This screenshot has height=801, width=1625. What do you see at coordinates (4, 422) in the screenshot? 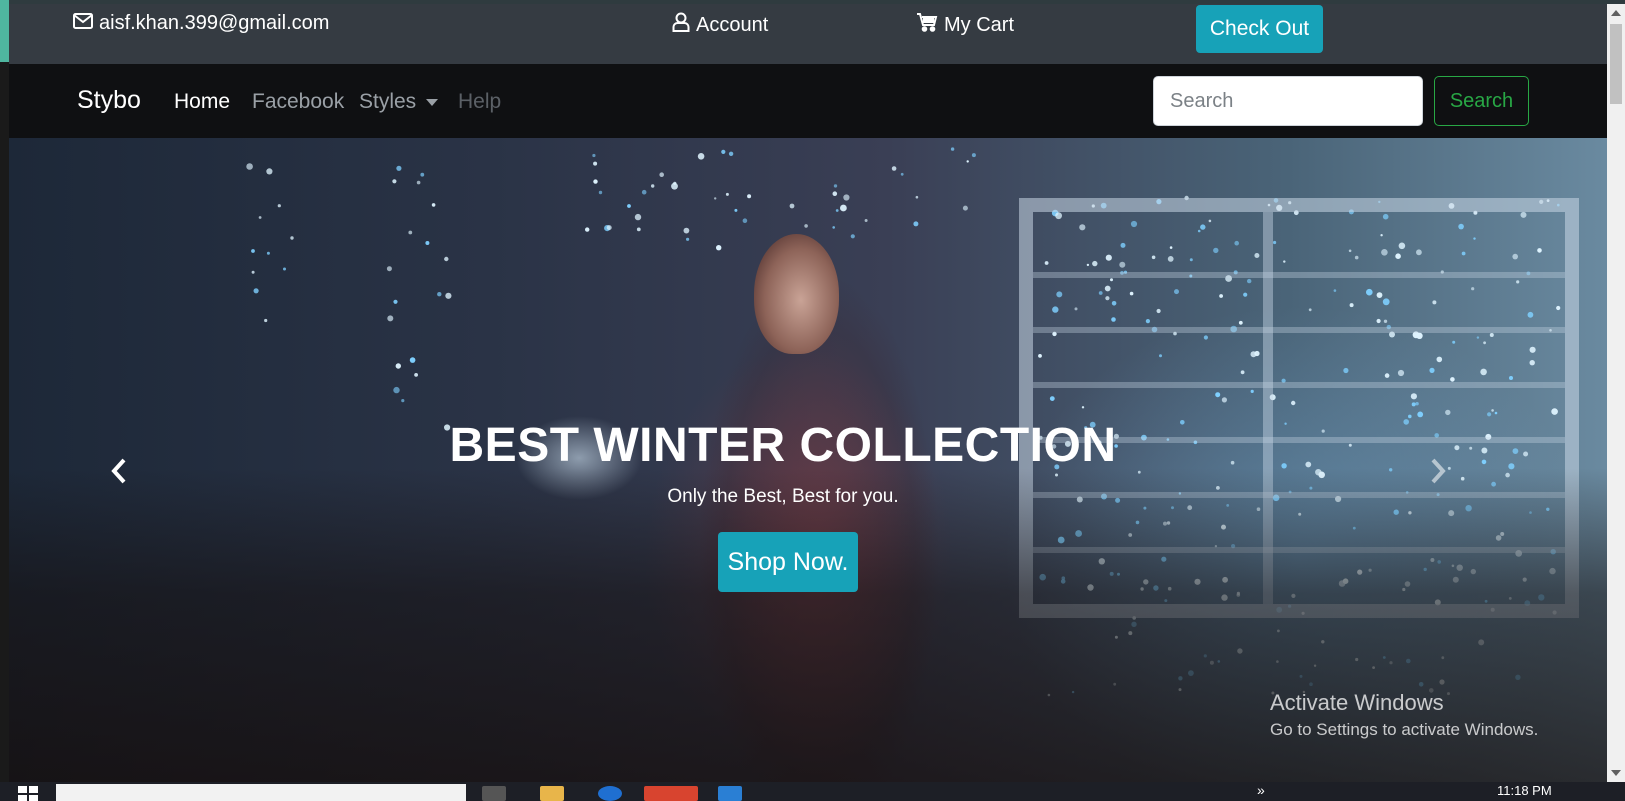
I see `window-edge-dark` at bounding box center [4, 422].